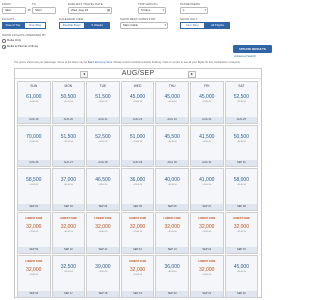 This screenshot has height=300, width=320. Describe the element at coordinates (252, 49) in the screenshot. I see `update-results-button: UPDATE RESULTS` at that location.